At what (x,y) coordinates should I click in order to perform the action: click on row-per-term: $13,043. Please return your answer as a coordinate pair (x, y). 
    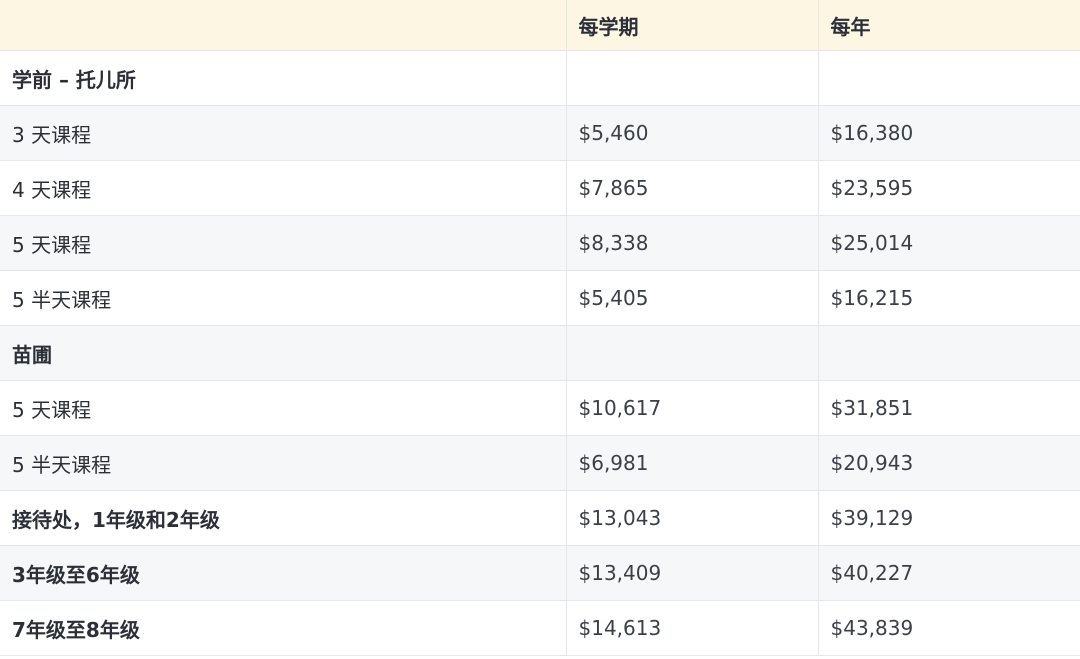
    Looking at the image, I should click on (692, 518).